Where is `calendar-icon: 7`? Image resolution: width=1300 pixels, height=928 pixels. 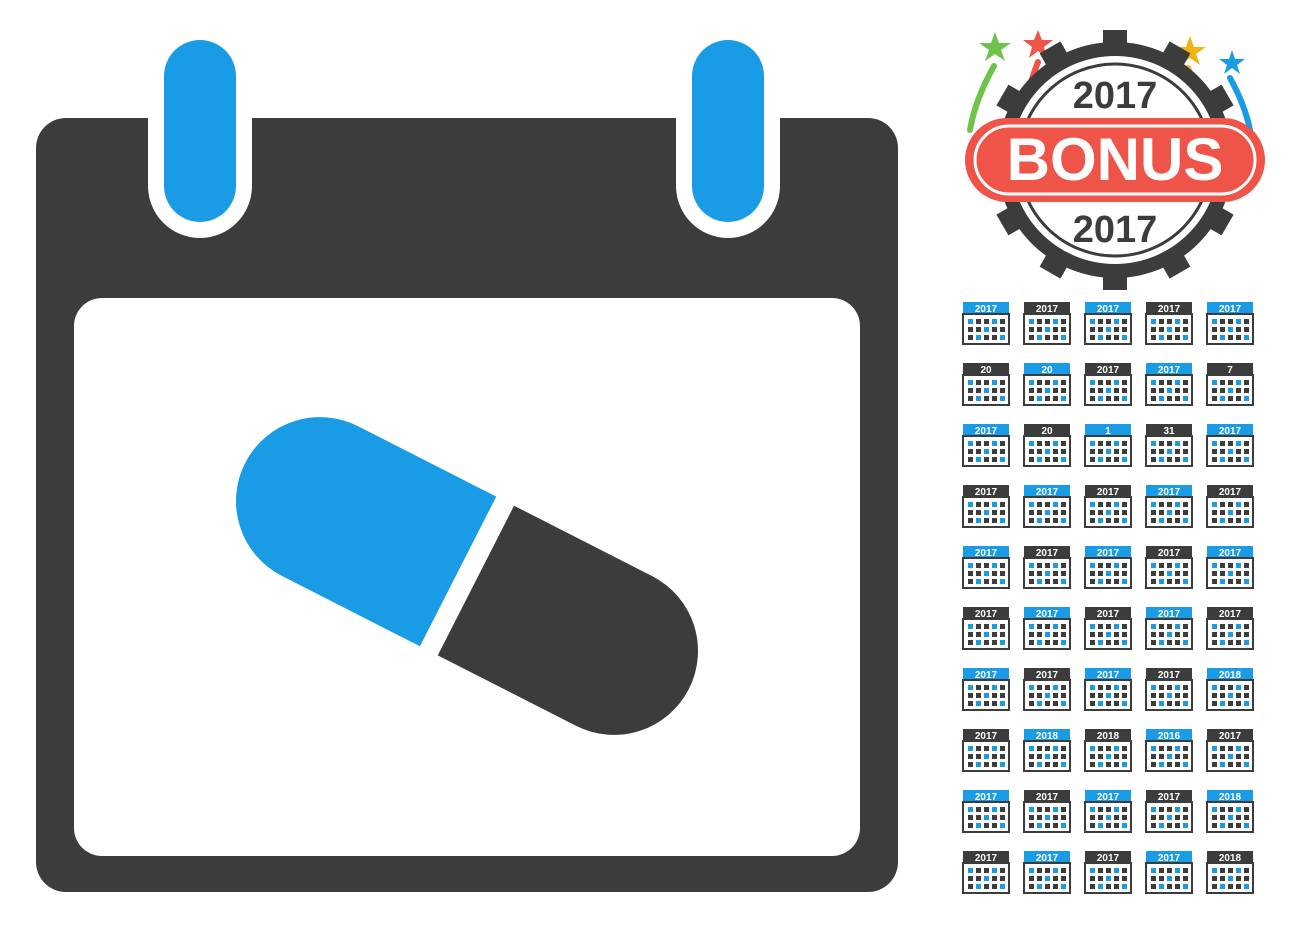
calendar-icon: 7 is located at coordinates (1230, 384).